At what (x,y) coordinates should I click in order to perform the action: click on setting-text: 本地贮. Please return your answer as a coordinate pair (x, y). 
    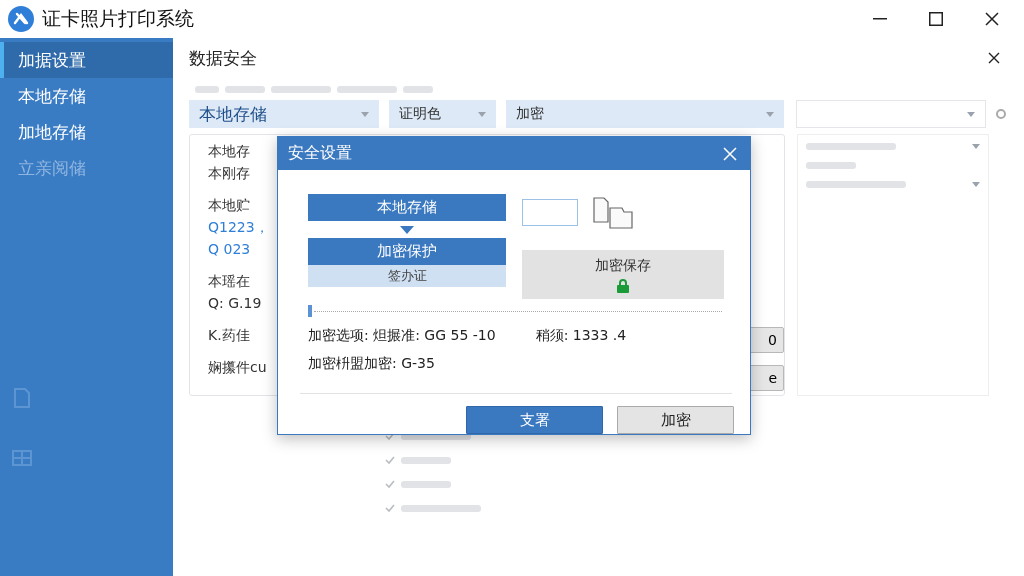
    Looking at the image, I should click on (229, 205).